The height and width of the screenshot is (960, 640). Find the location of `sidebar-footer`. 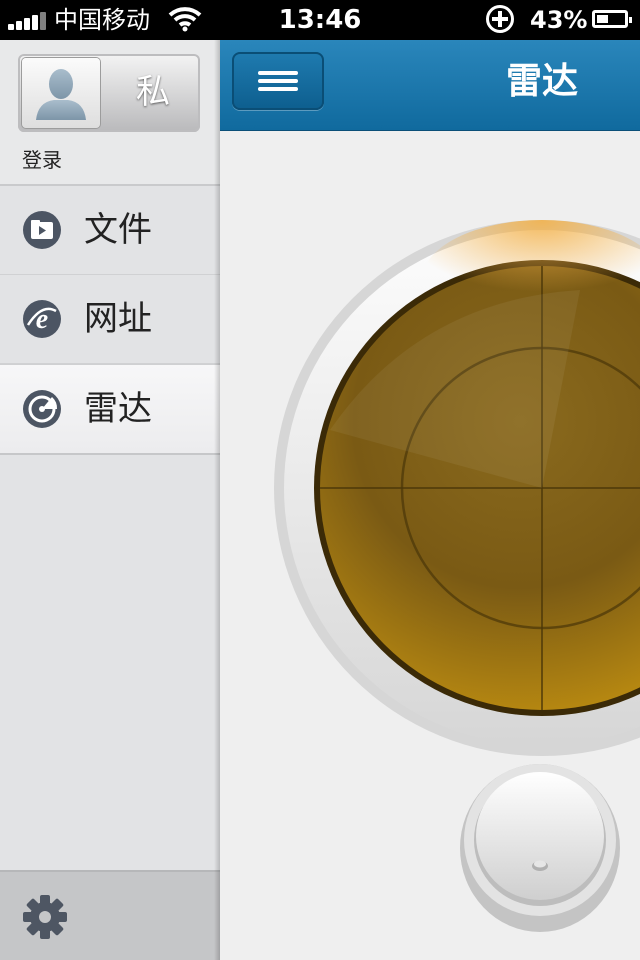

sidebar-footer is located at coordinates (110, 915).